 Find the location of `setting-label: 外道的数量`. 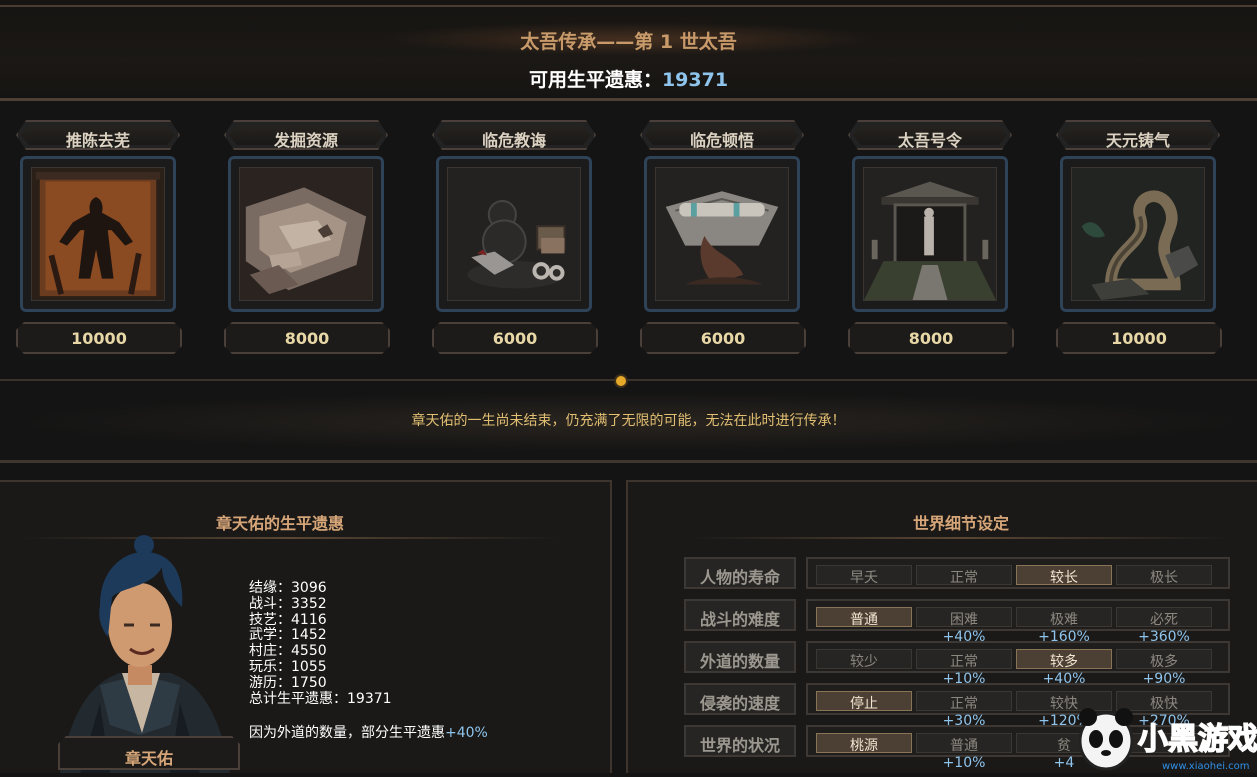

setting-label: 外道的数量 is located at coordinates (739, 661).